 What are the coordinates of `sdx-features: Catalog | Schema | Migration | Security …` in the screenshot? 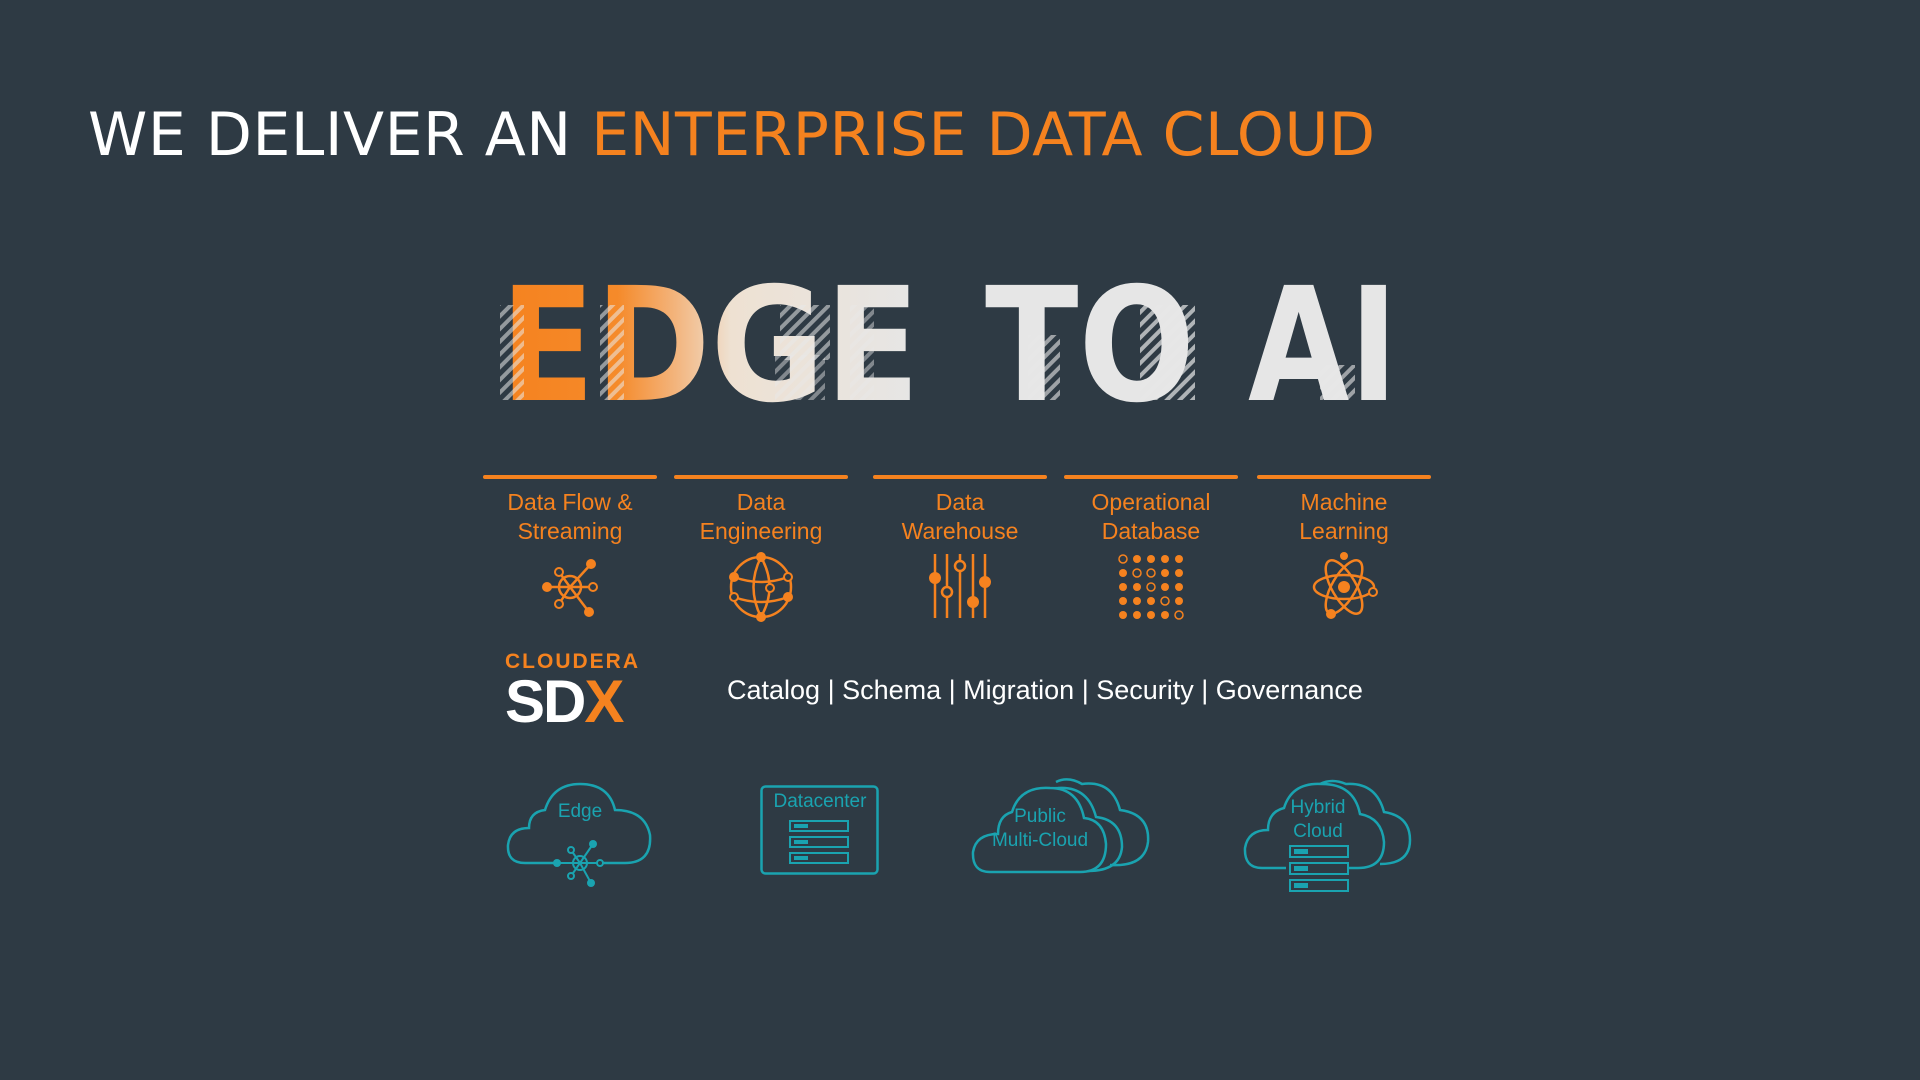 It's located at (1045, 690).